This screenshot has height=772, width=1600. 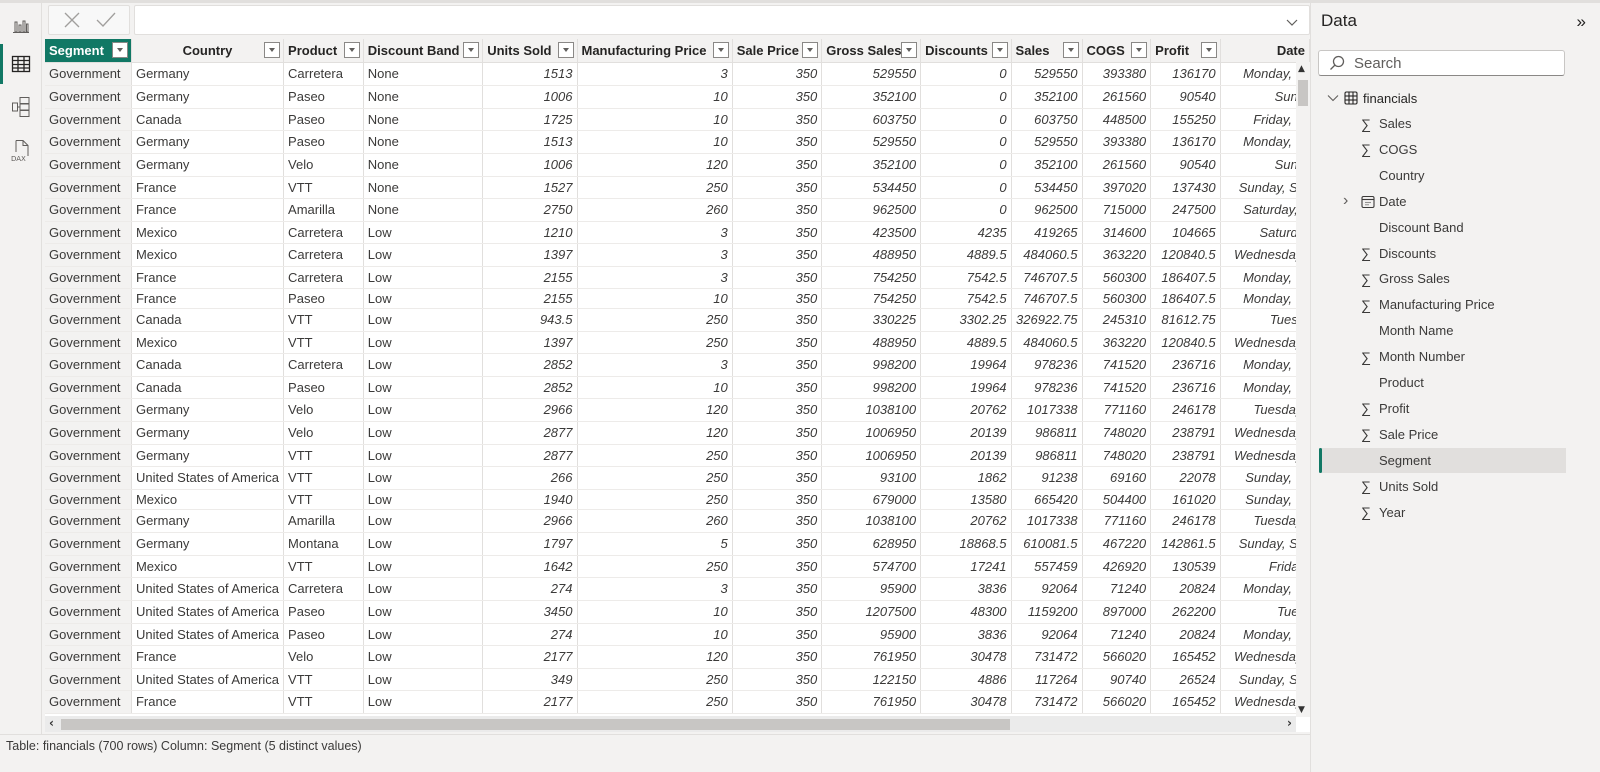 I want to click on cell-units-sold: 1397, so click(x=530, y=255).